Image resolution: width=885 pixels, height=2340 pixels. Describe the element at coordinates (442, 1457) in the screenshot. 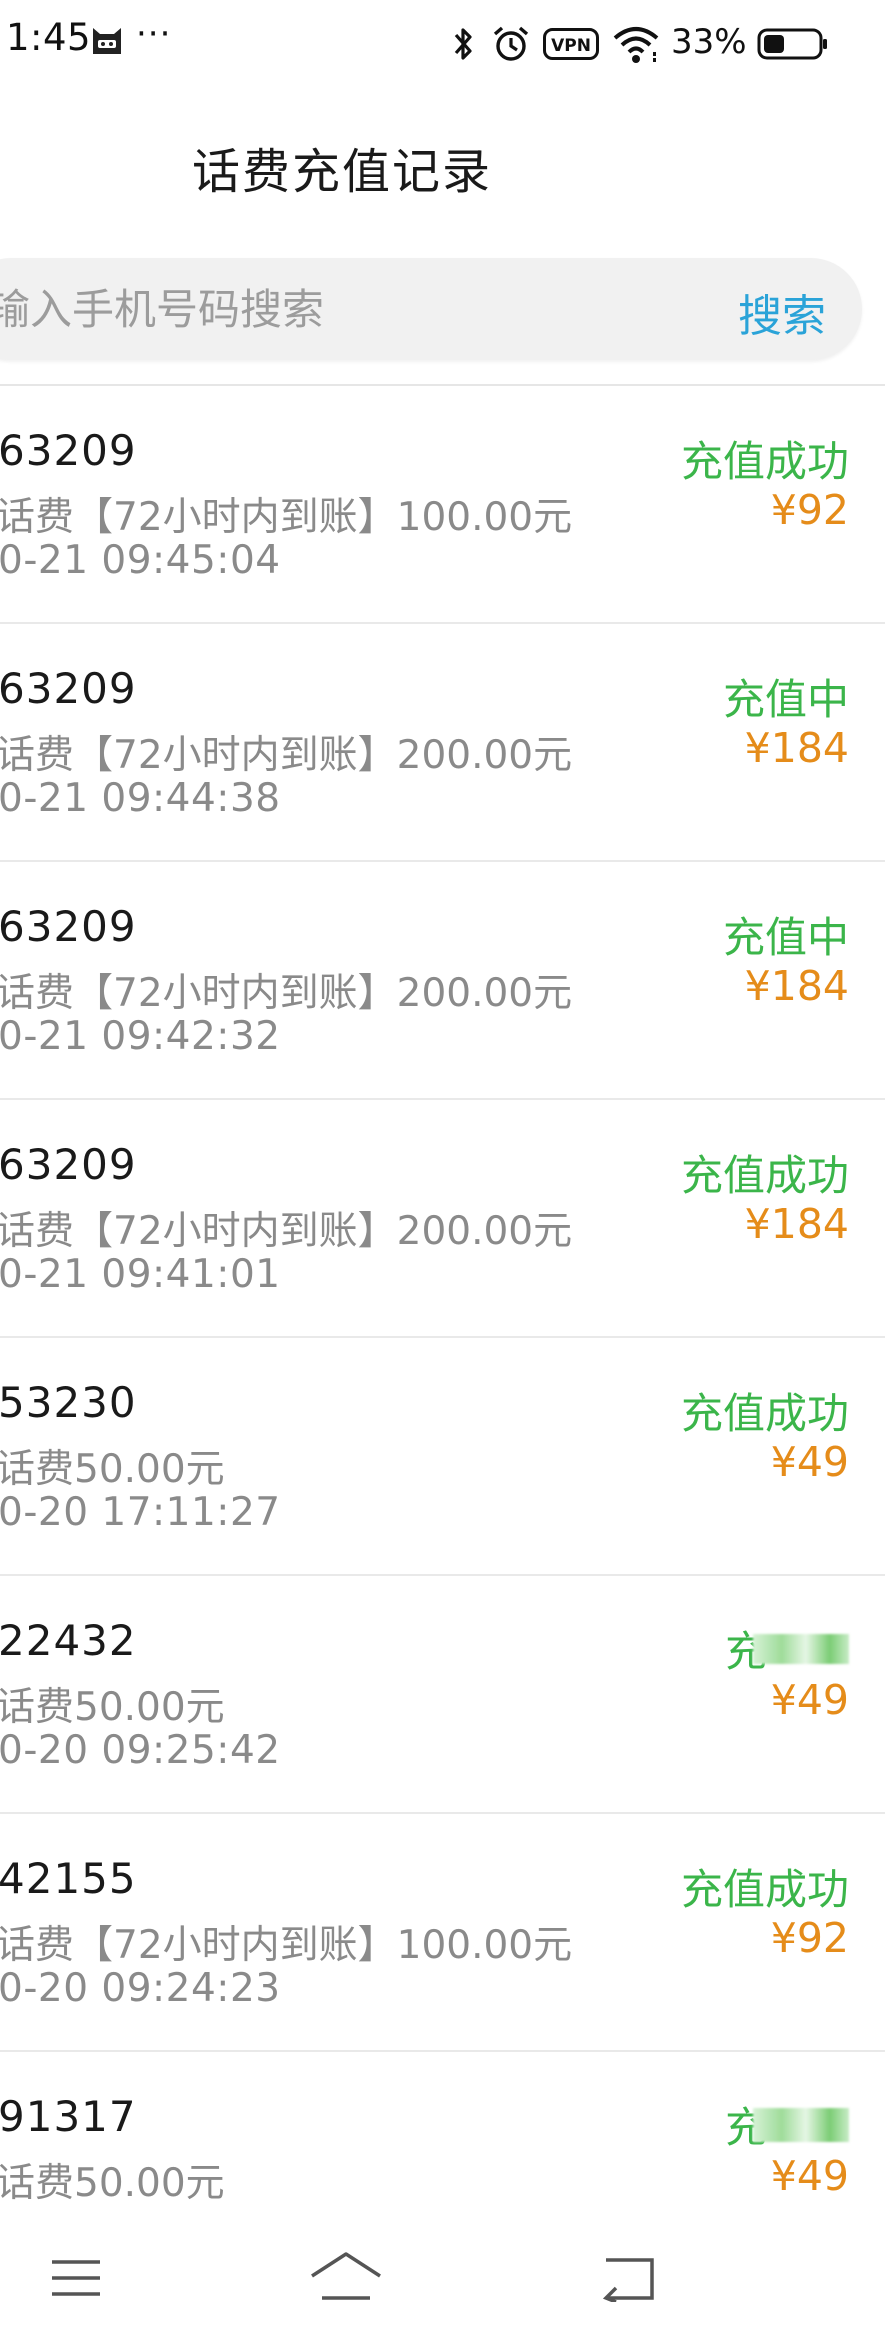

I see `record-row: 53230 话费50.00元 0-20 17:11:27 充值成功 ¥49` at that location.